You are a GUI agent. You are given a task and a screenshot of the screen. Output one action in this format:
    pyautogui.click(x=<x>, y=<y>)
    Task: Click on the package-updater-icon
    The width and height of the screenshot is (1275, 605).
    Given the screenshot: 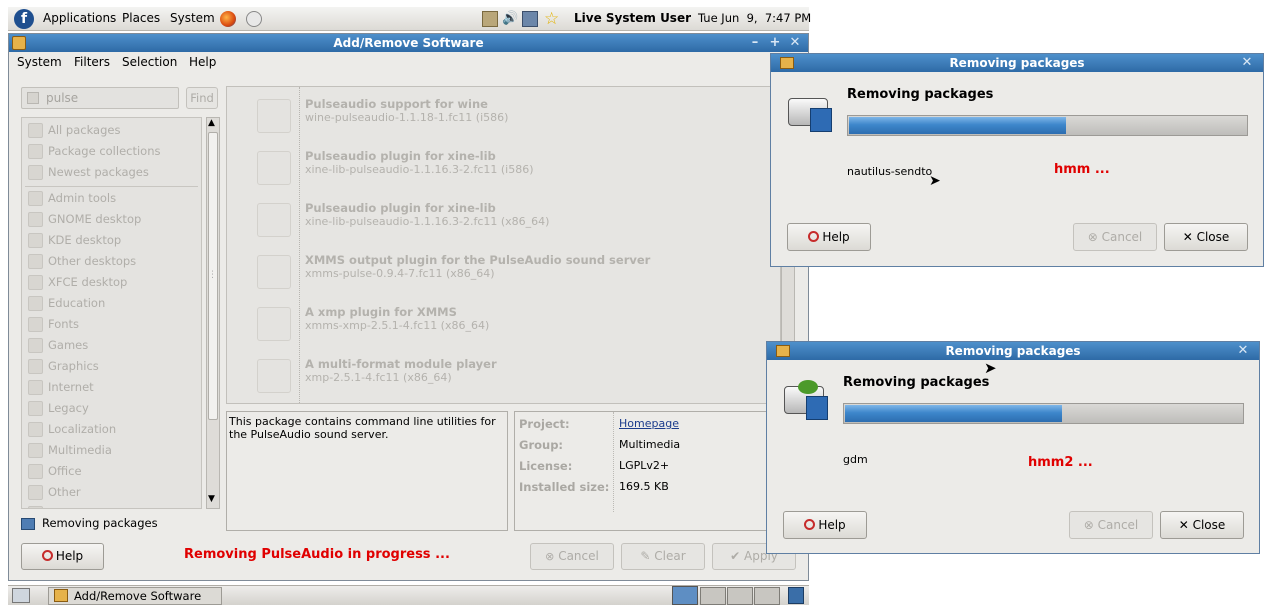 What is the action you would take?
    pyautogui.click(x=490, y=19)
    